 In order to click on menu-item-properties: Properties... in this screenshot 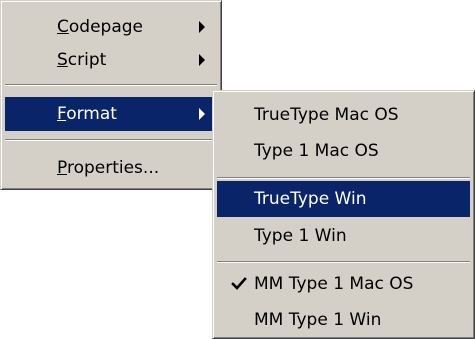, I will do `click(111, 168)`.